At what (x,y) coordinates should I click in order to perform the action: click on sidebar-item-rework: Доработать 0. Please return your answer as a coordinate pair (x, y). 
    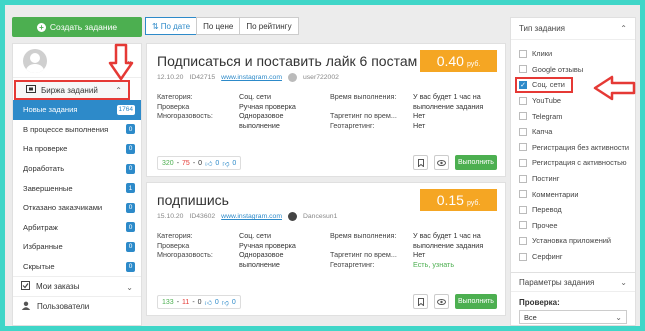
    Looking at the image, I should click on (77, 169).